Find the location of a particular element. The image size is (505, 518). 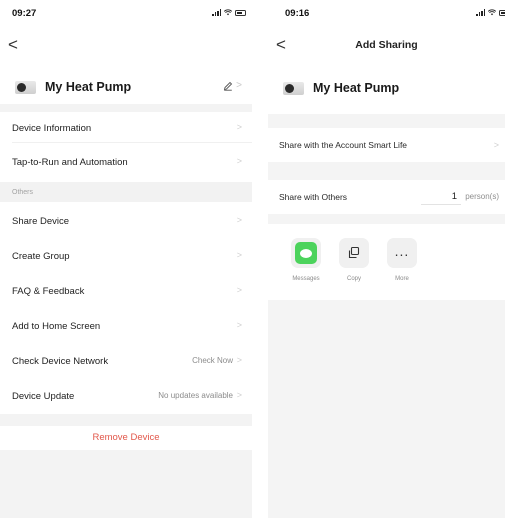

row-value: Check Now is located at coordinates (212, 360).